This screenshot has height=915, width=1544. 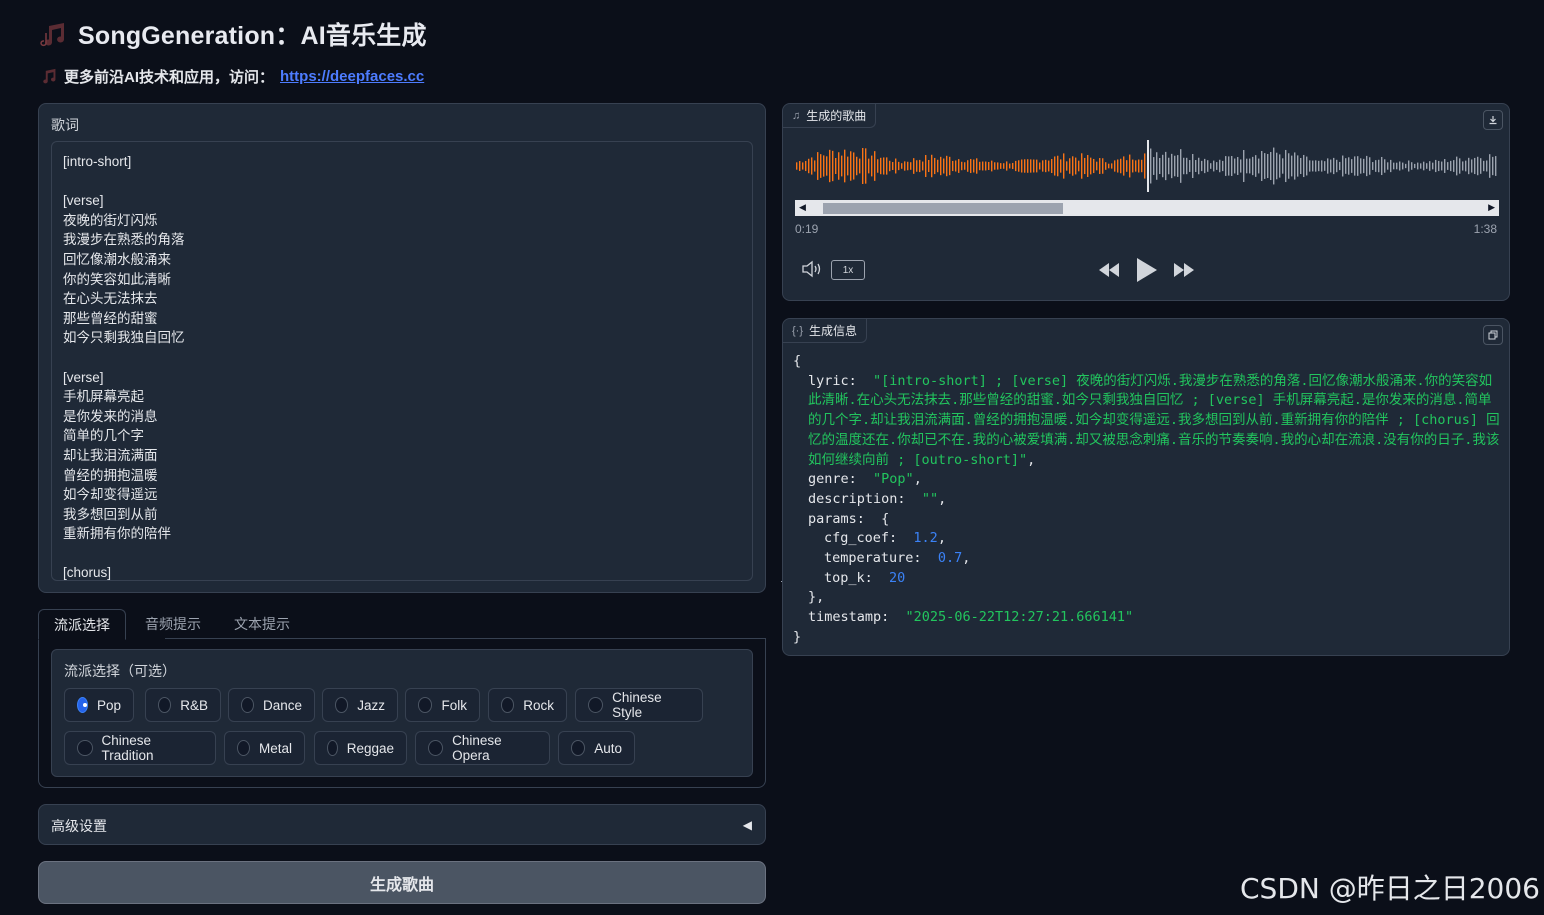 I want to click on genre-radio-pop: Pop, so click(x=99, y=705).